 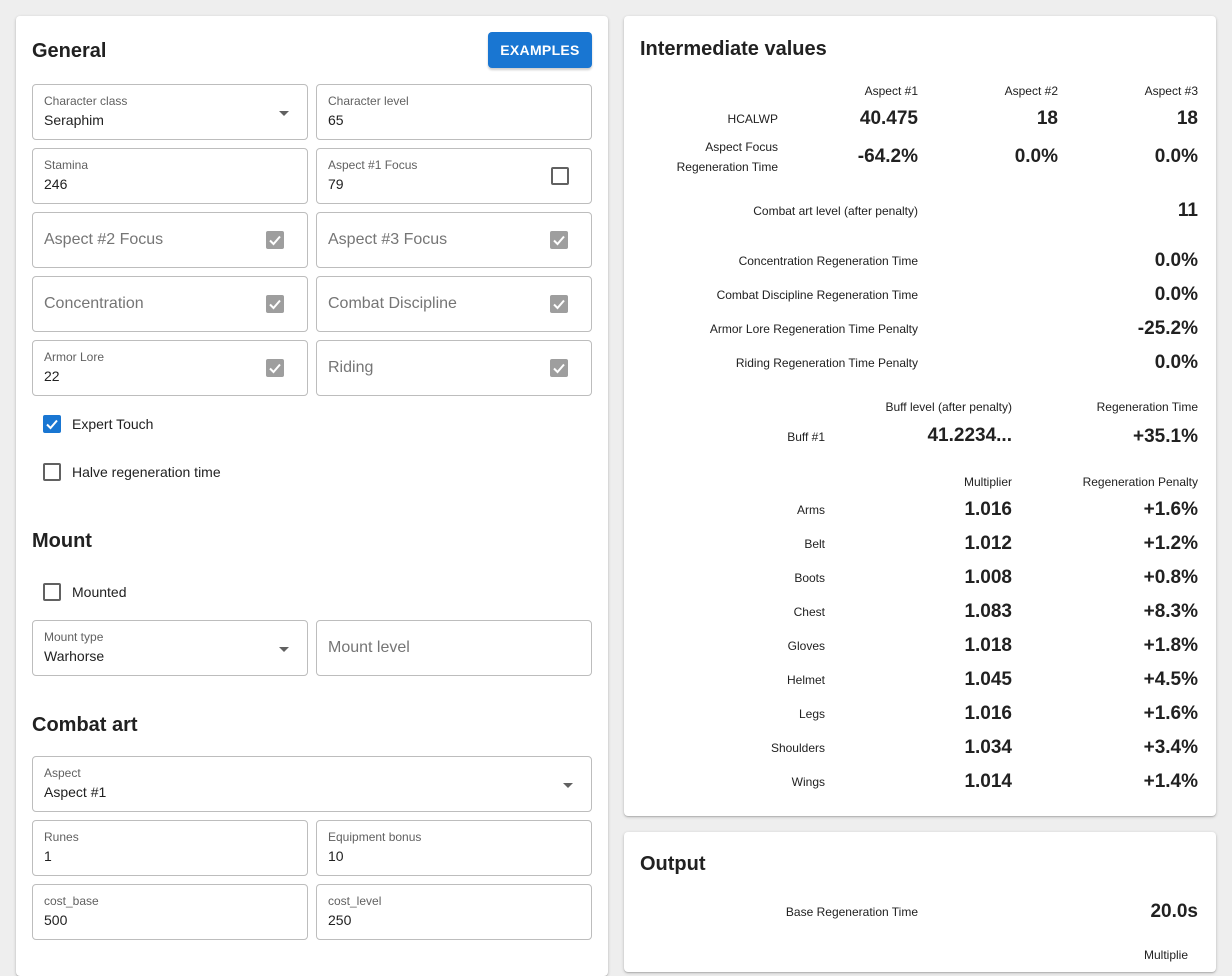 I want to click on expert-touch-checkbox, so click(x=52, y=424).